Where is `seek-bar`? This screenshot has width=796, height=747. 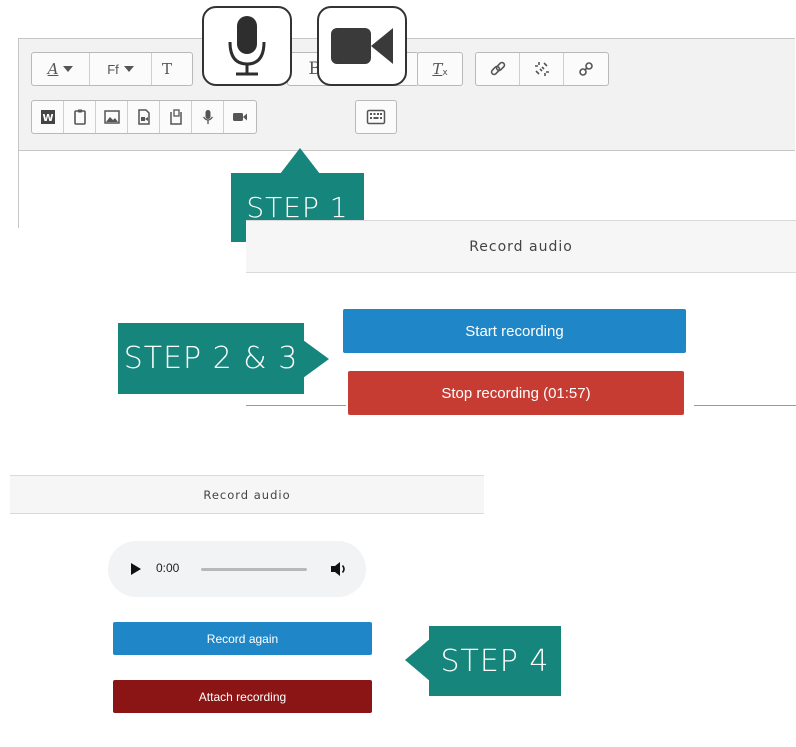
seek-bar is located at coordinates (254, 569).